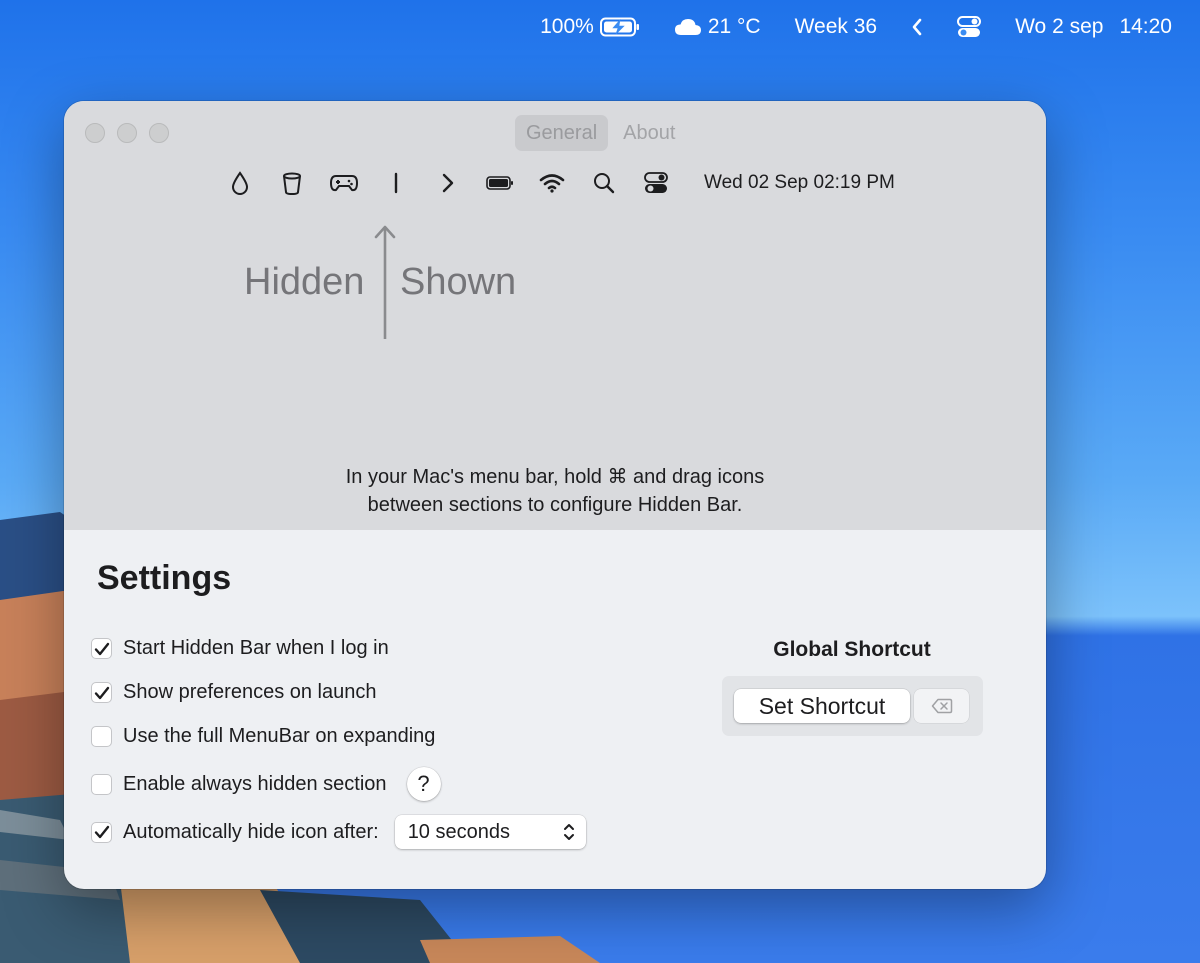 The image size is (1200, 963). Describe the element at coordinates (396, 183) in the screenshot. I see `separator-bar-icon` at that location.